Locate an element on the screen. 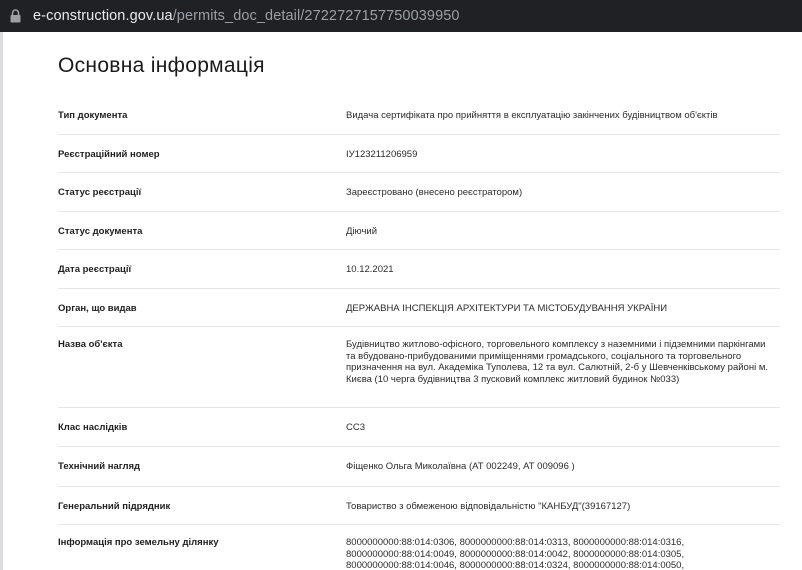  info-row-registration-date: Дата реєстрації 10.12.2021 is located at coordinates (419, 269).